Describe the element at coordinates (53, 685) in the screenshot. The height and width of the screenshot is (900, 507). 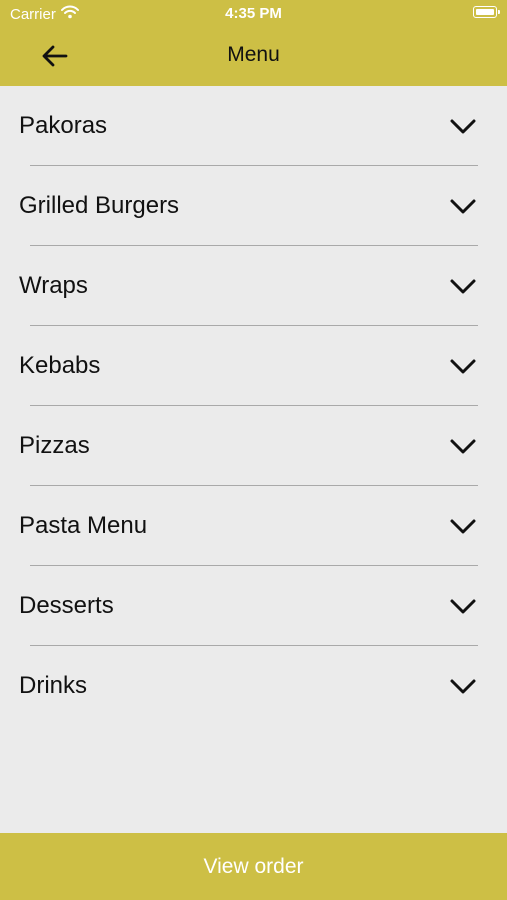
I see `menu-category-label: Drinks` at that location.